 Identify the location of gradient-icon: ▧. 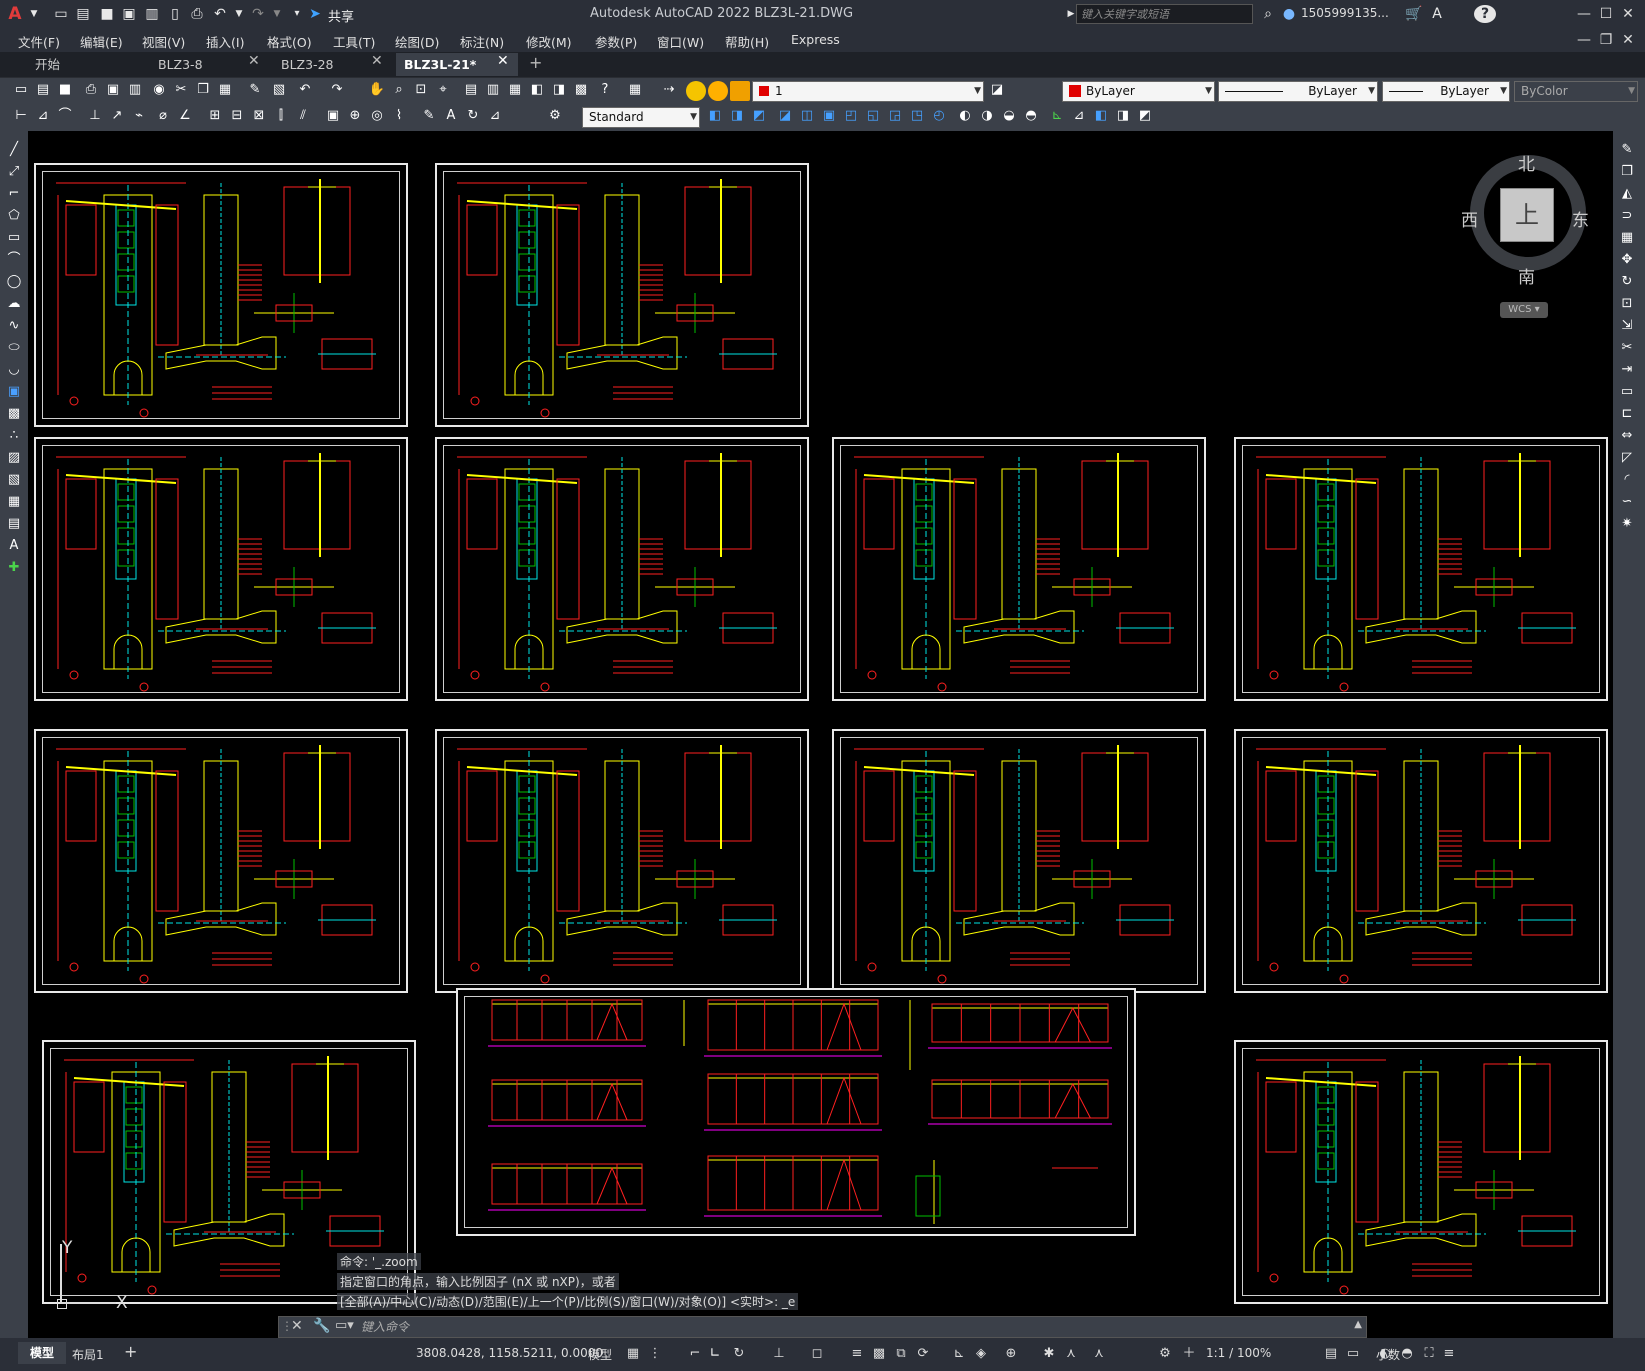
(14, 480).